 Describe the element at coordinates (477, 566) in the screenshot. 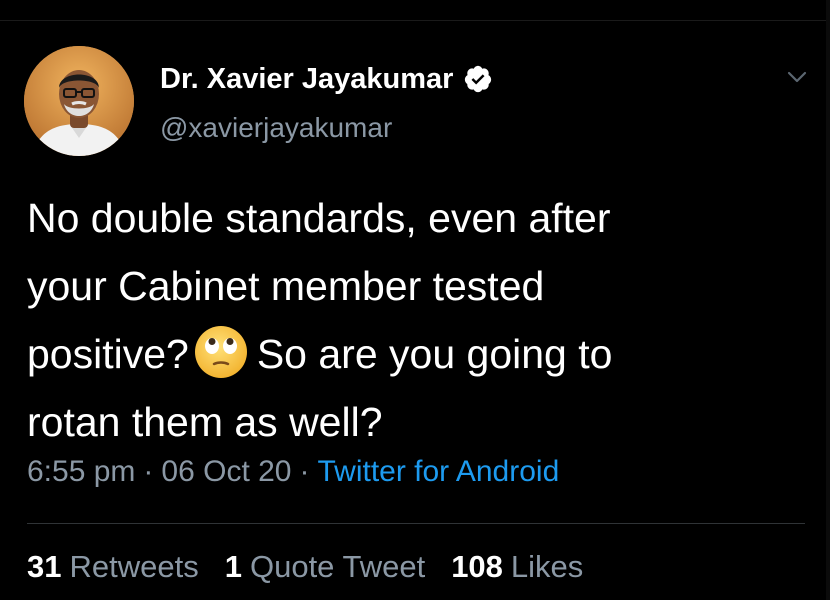

I see `likes-count: 108` at that location.